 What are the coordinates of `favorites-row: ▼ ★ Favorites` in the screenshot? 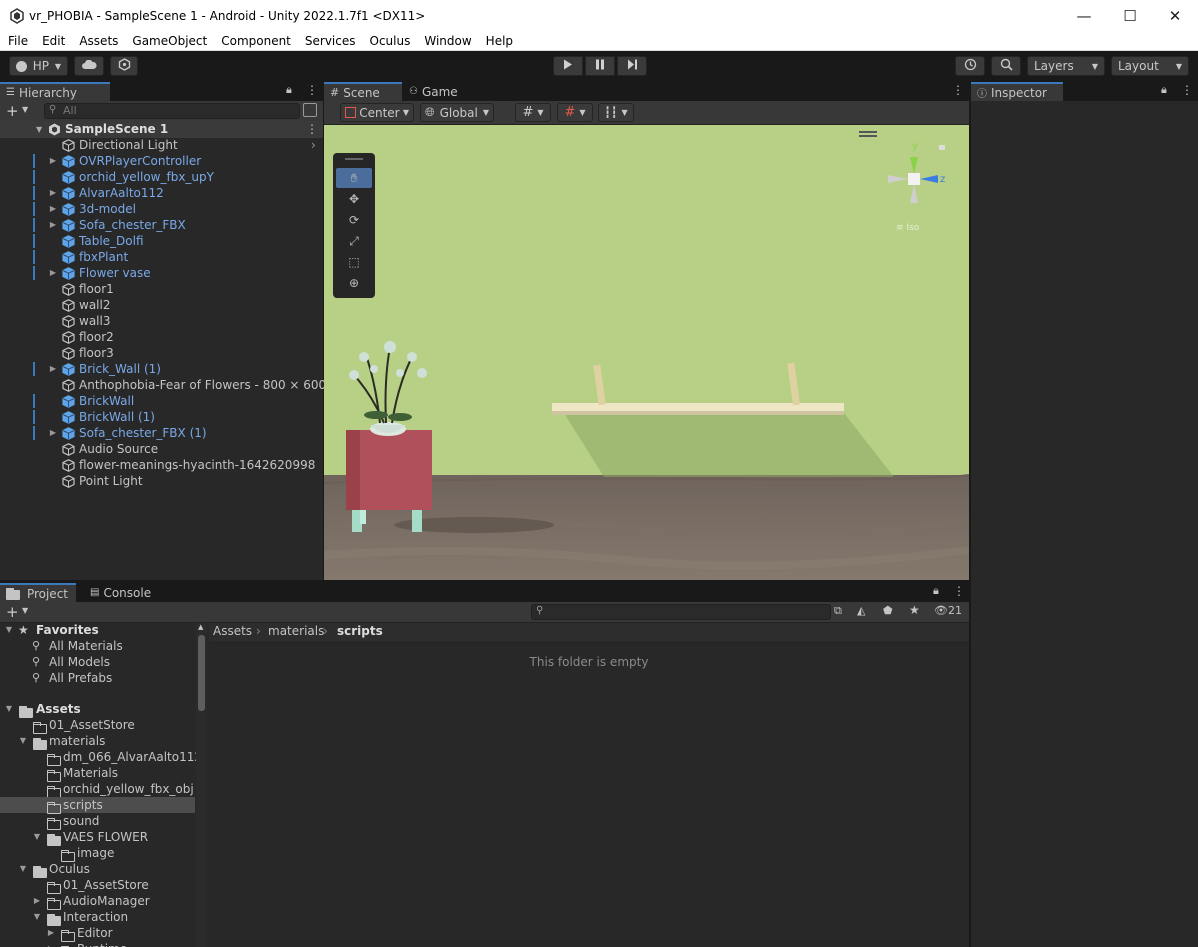 It's located at (97, 630).